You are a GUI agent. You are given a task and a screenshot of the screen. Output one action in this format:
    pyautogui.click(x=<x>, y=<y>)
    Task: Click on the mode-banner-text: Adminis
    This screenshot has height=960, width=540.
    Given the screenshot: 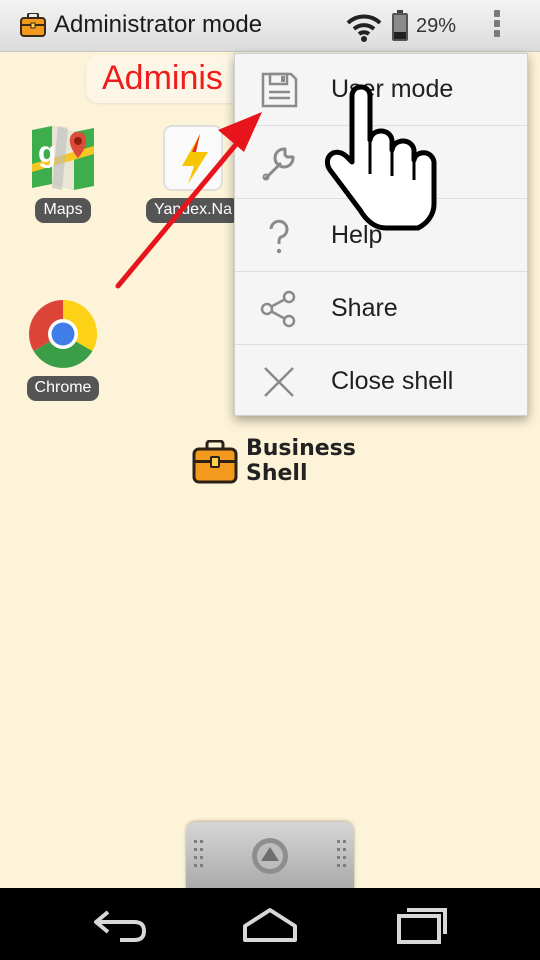 What is the action you would take?
    pyautogui.click(x=162, y=78)
    